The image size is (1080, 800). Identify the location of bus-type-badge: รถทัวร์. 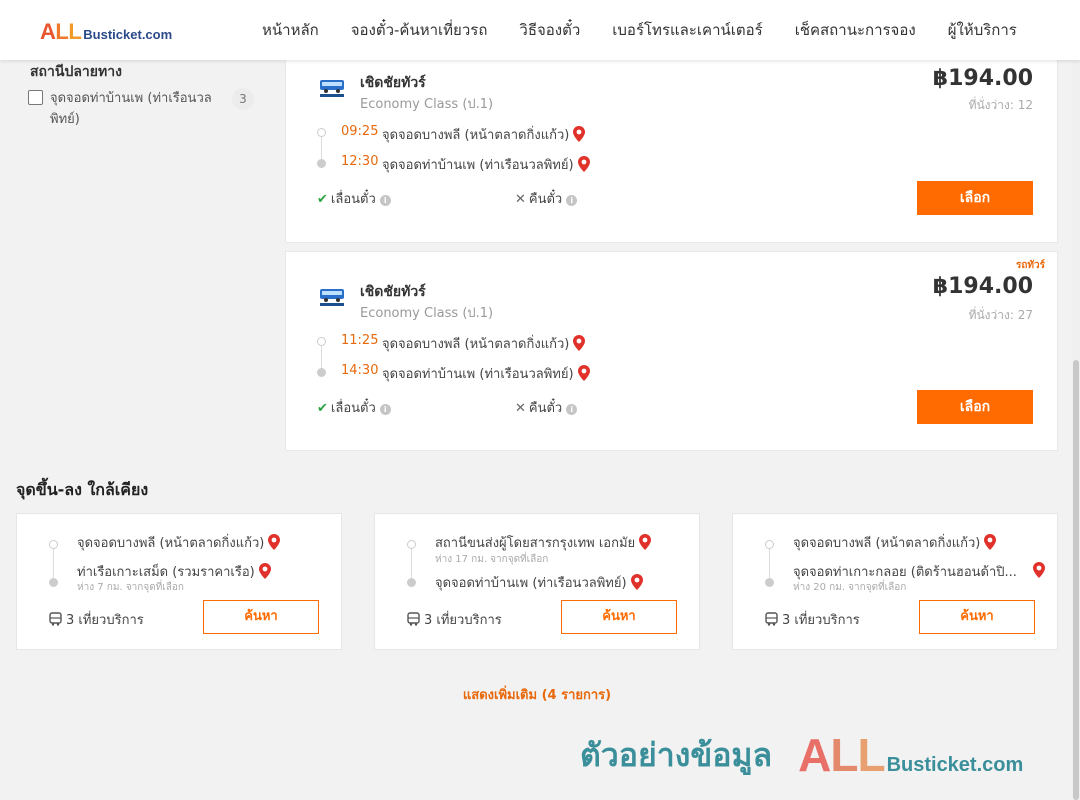
(1030, 265).